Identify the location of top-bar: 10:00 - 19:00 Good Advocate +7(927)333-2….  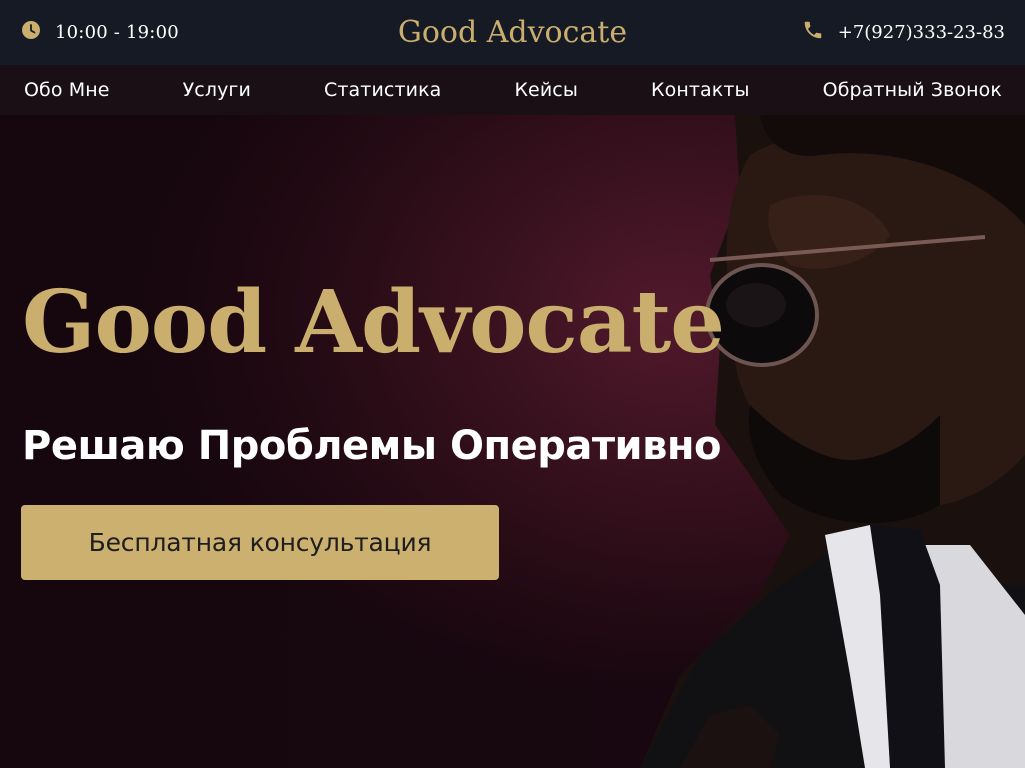
(512, 32).